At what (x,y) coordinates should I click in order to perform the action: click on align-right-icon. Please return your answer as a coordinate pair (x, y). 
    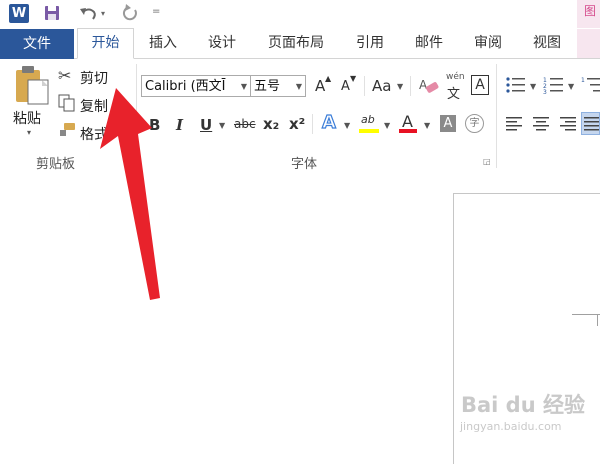
    Looking at the image, I should click on (567, 123).